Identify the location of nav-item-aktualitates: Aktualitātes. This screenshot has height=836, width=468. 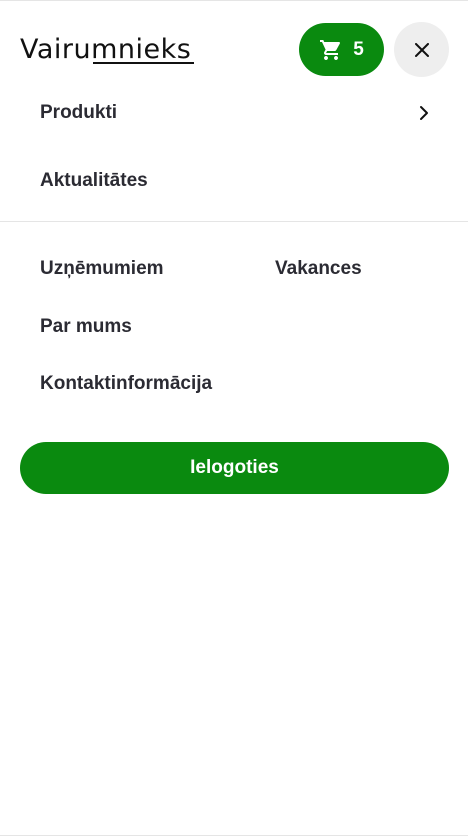
(240, 181).